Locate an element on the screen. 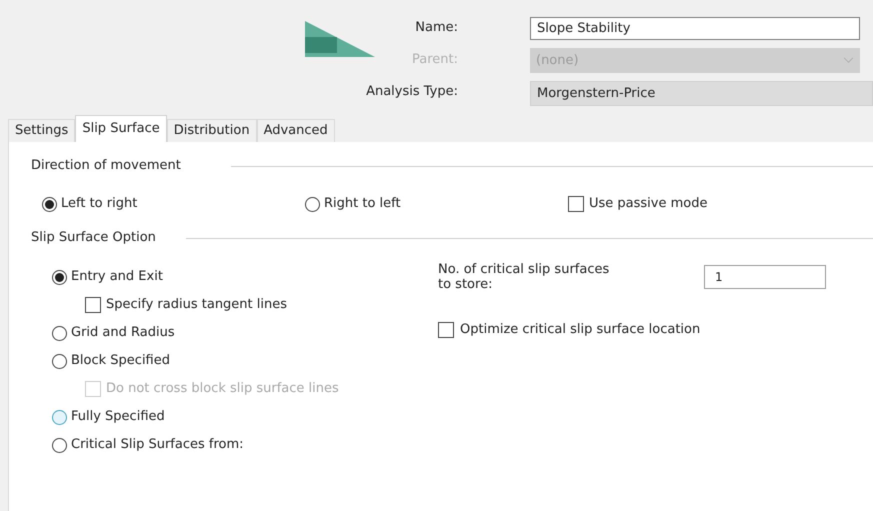  field-label: Analysis Type: is located at coordinates (412, 92).